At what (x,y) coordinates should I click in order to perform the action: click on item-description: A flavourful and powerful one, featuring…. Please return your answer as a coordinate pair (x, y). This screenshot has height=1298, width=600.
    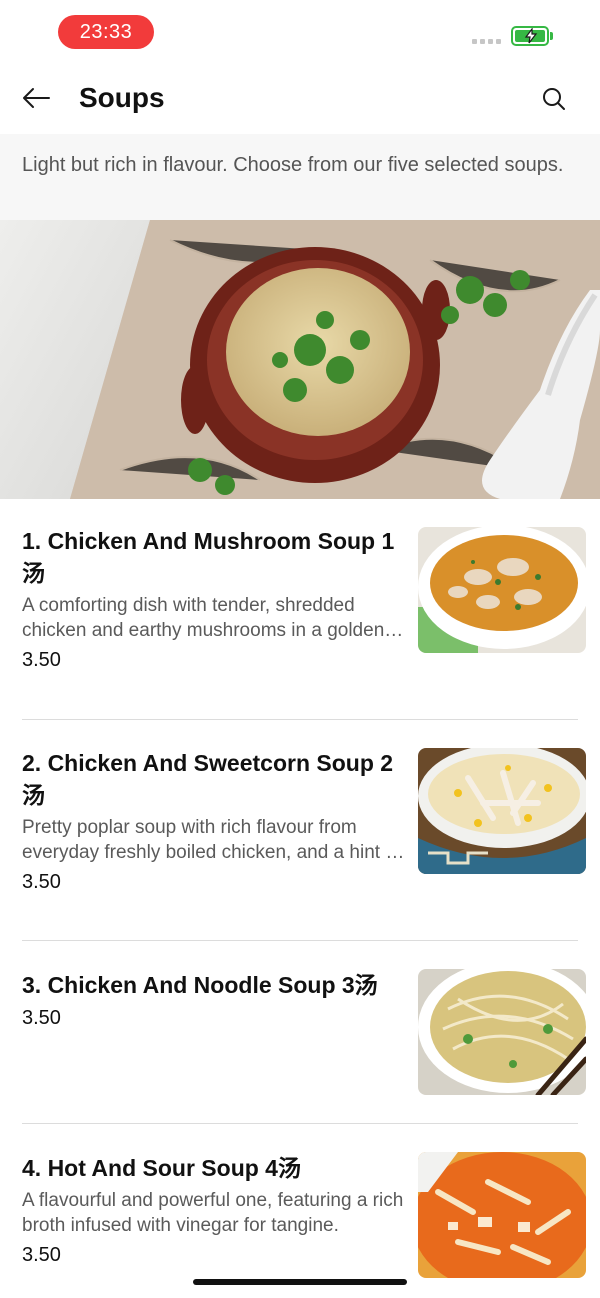
    Looking at the image, I should click on (213, 1213).